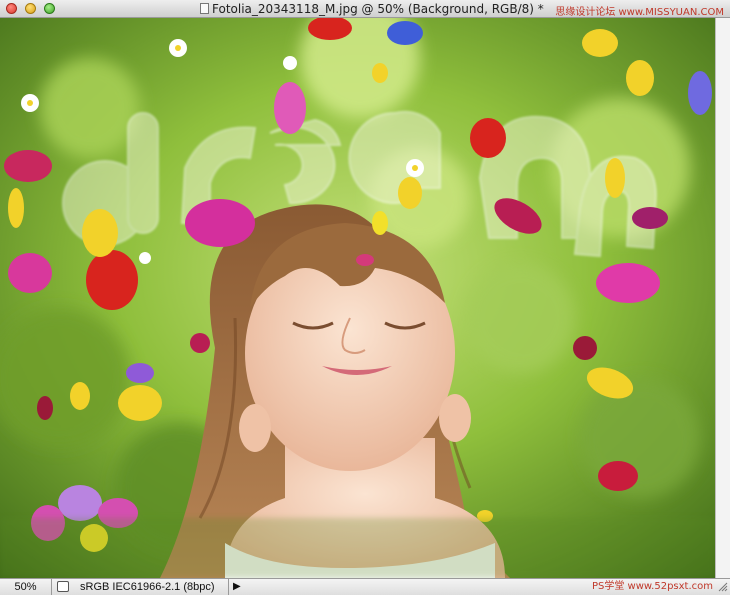 The height and width of the screenshot is (595, 730). I want to click on zoom-field: 50%, so click(26, 587).